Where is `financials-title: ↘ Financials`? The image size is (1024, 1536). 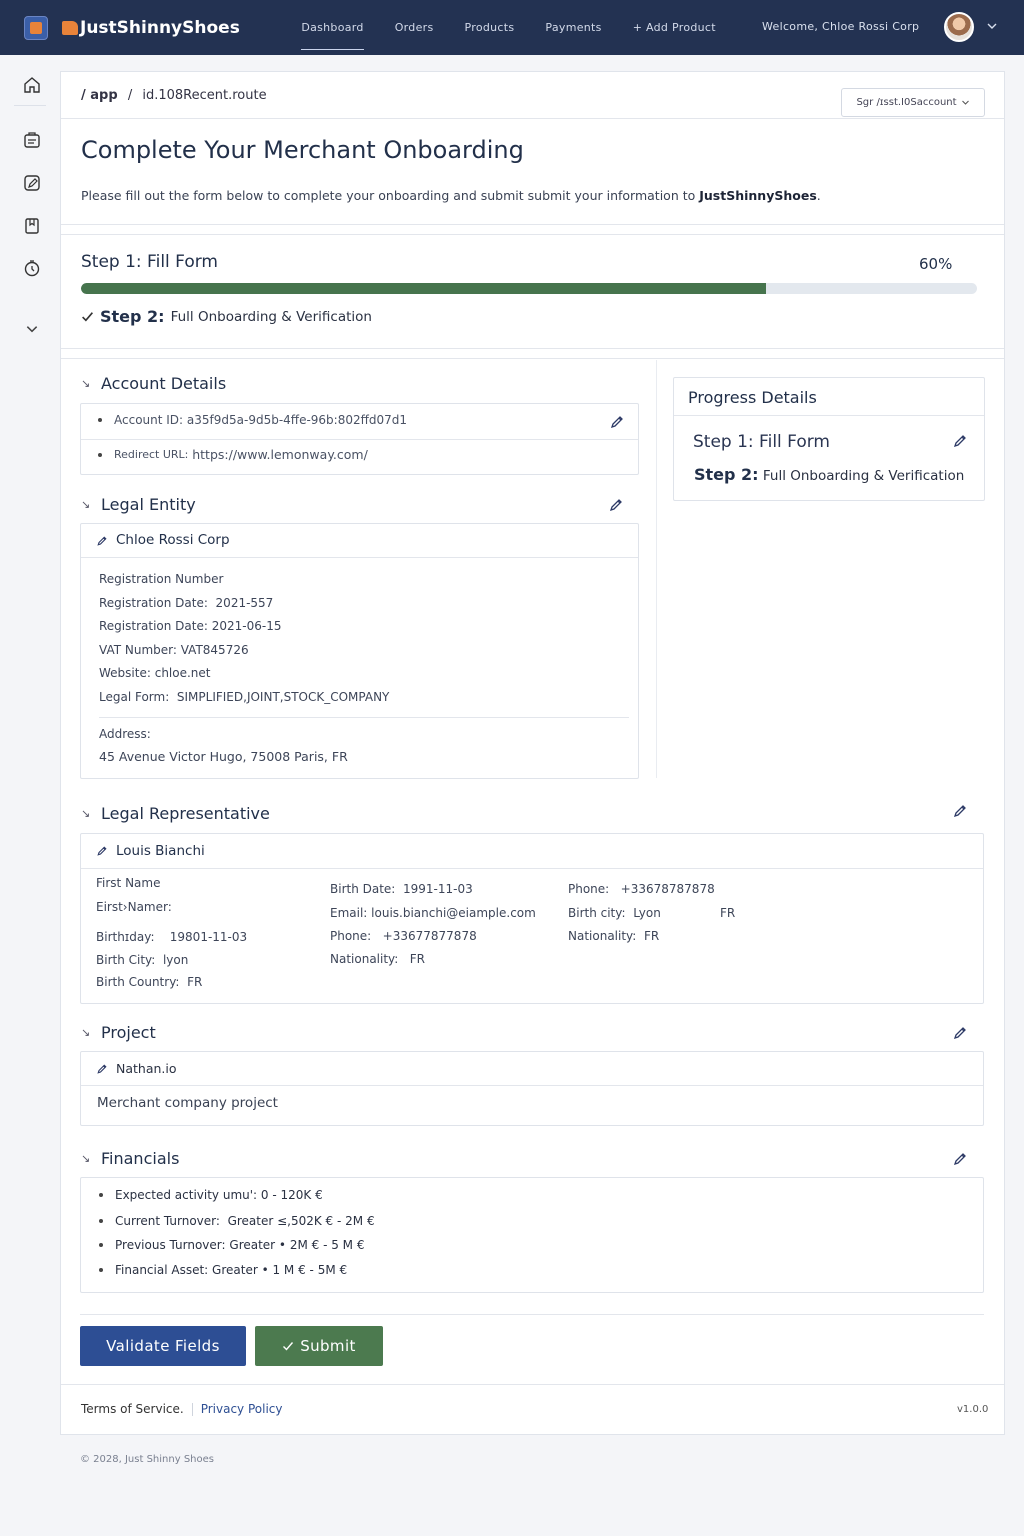 financials-title: ↘ Financials is located at coordinates (130, 1158).